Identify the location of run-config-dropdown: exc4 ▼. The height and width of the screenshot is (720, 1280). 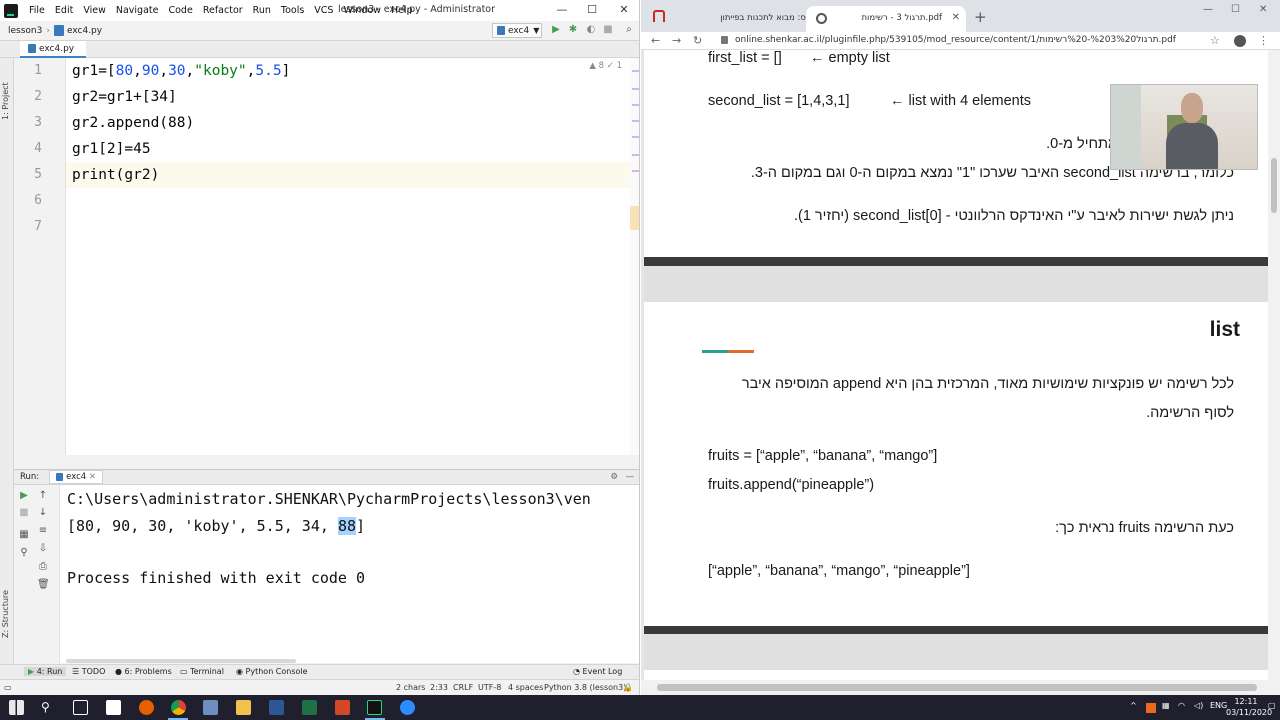
(517, 30).